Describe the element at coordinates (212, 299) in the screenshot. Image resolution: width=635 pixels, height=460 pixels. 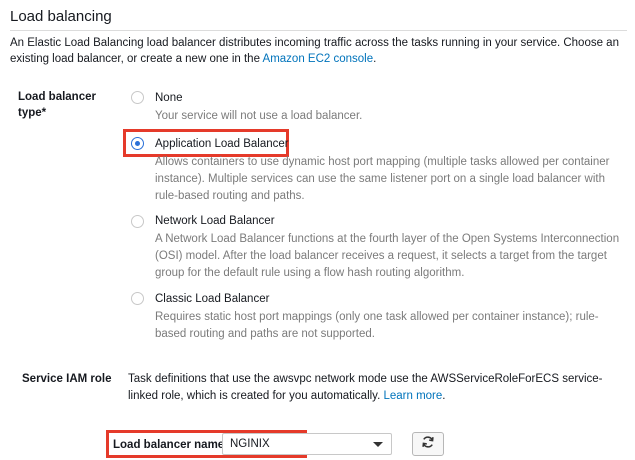
I see `option-label-classic-load-balancer: Classic Load Balancer` at that location.